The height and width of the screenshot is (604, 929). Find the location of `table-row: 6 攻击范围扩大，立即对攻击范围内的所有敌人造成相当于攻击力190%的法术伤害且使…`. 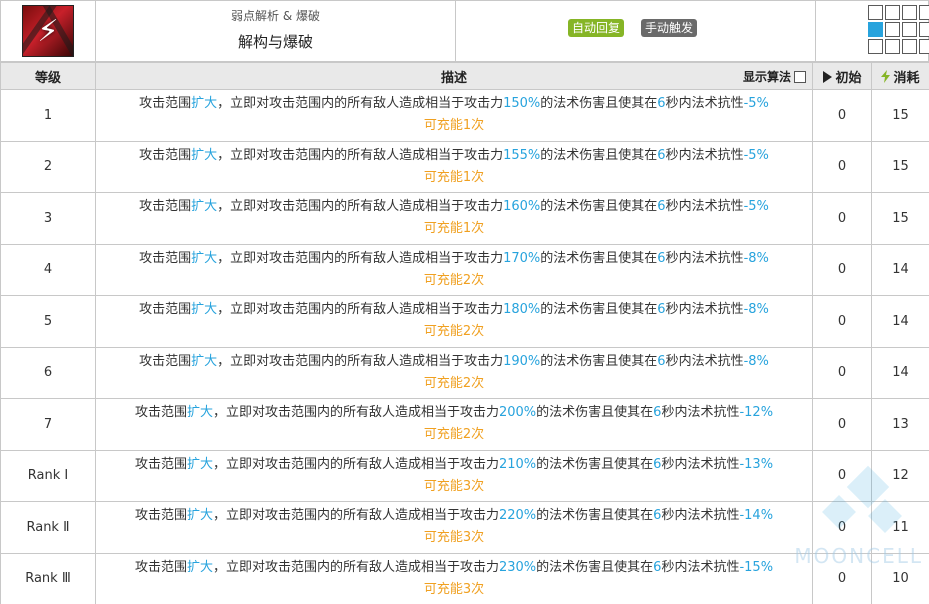

table-row: 6 攻击范围扩大，立即对攻击范围内的所有敌人造成相当于攻击力190%的法术伤害且使… is located at coordinates (464, 372).